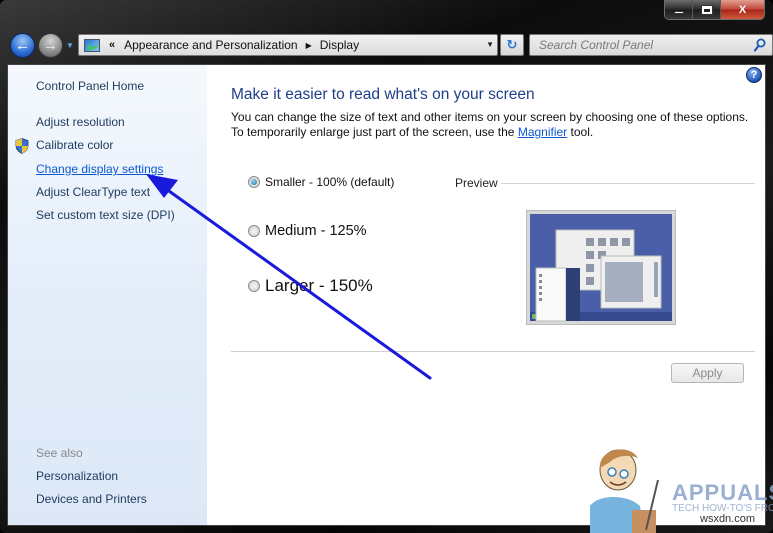 This screenshot has width=773, height=533. Describe the element at coordinates (493, 351) in the screenshot. I see `content-divider` at that location.